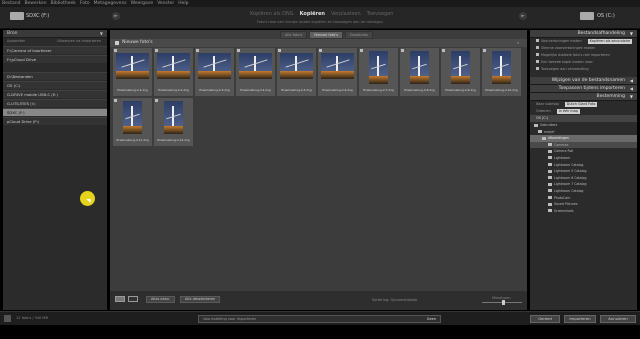  What do you see at coordinates (55, 112) in the screenshot?
I see `source-volume: SDXC (F:)` at bounding box center [55, 112].